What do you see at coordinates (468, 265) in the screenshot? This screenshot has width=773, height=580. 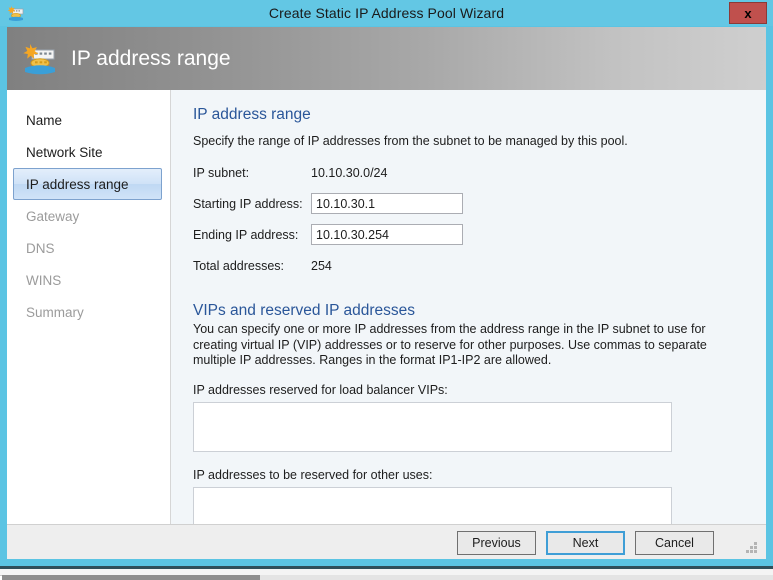 I see `total-addresses-row: Total addresses: 254` at bounding box center [468, 265].